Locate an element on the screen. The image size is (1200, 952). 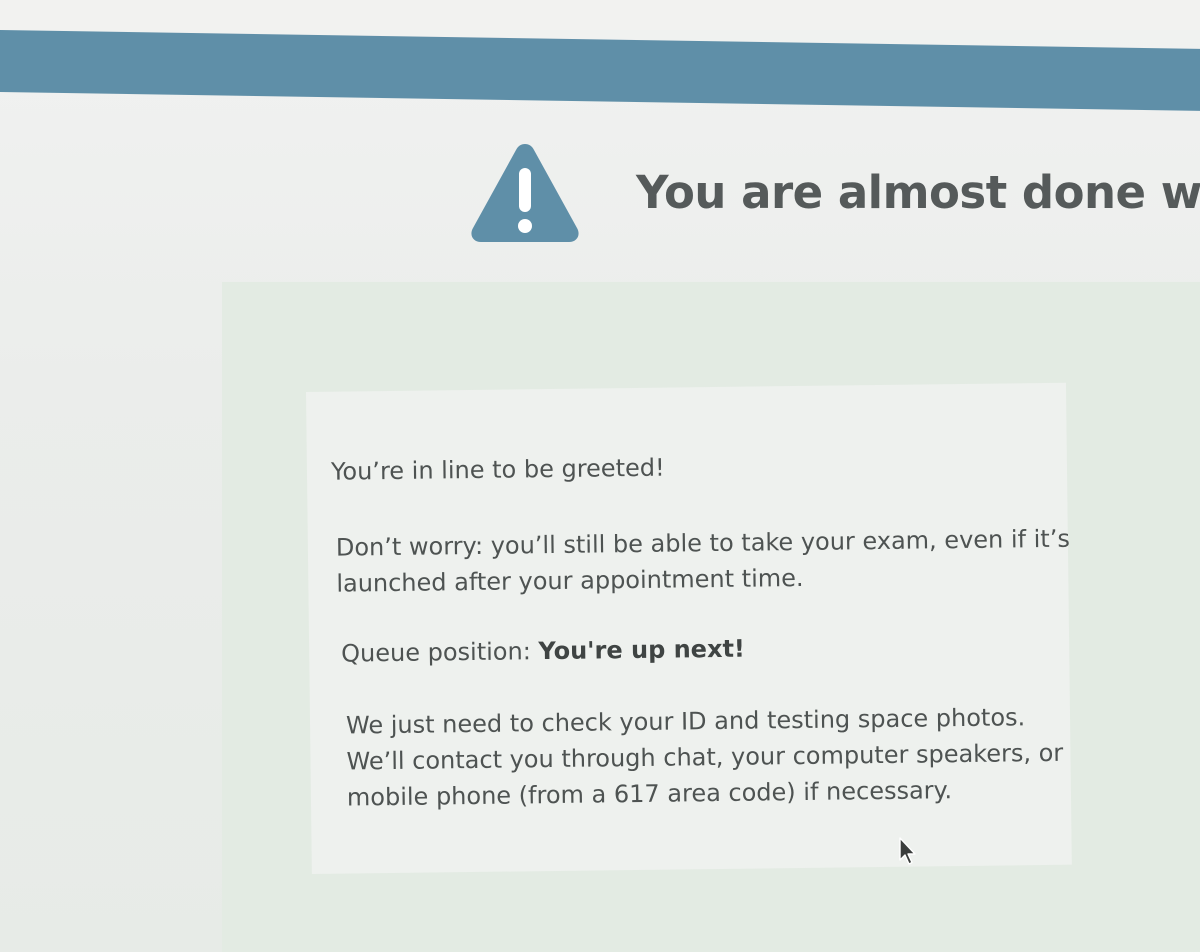
queue-position: Queue position: You're up next! is located at coordinates (543, 651).